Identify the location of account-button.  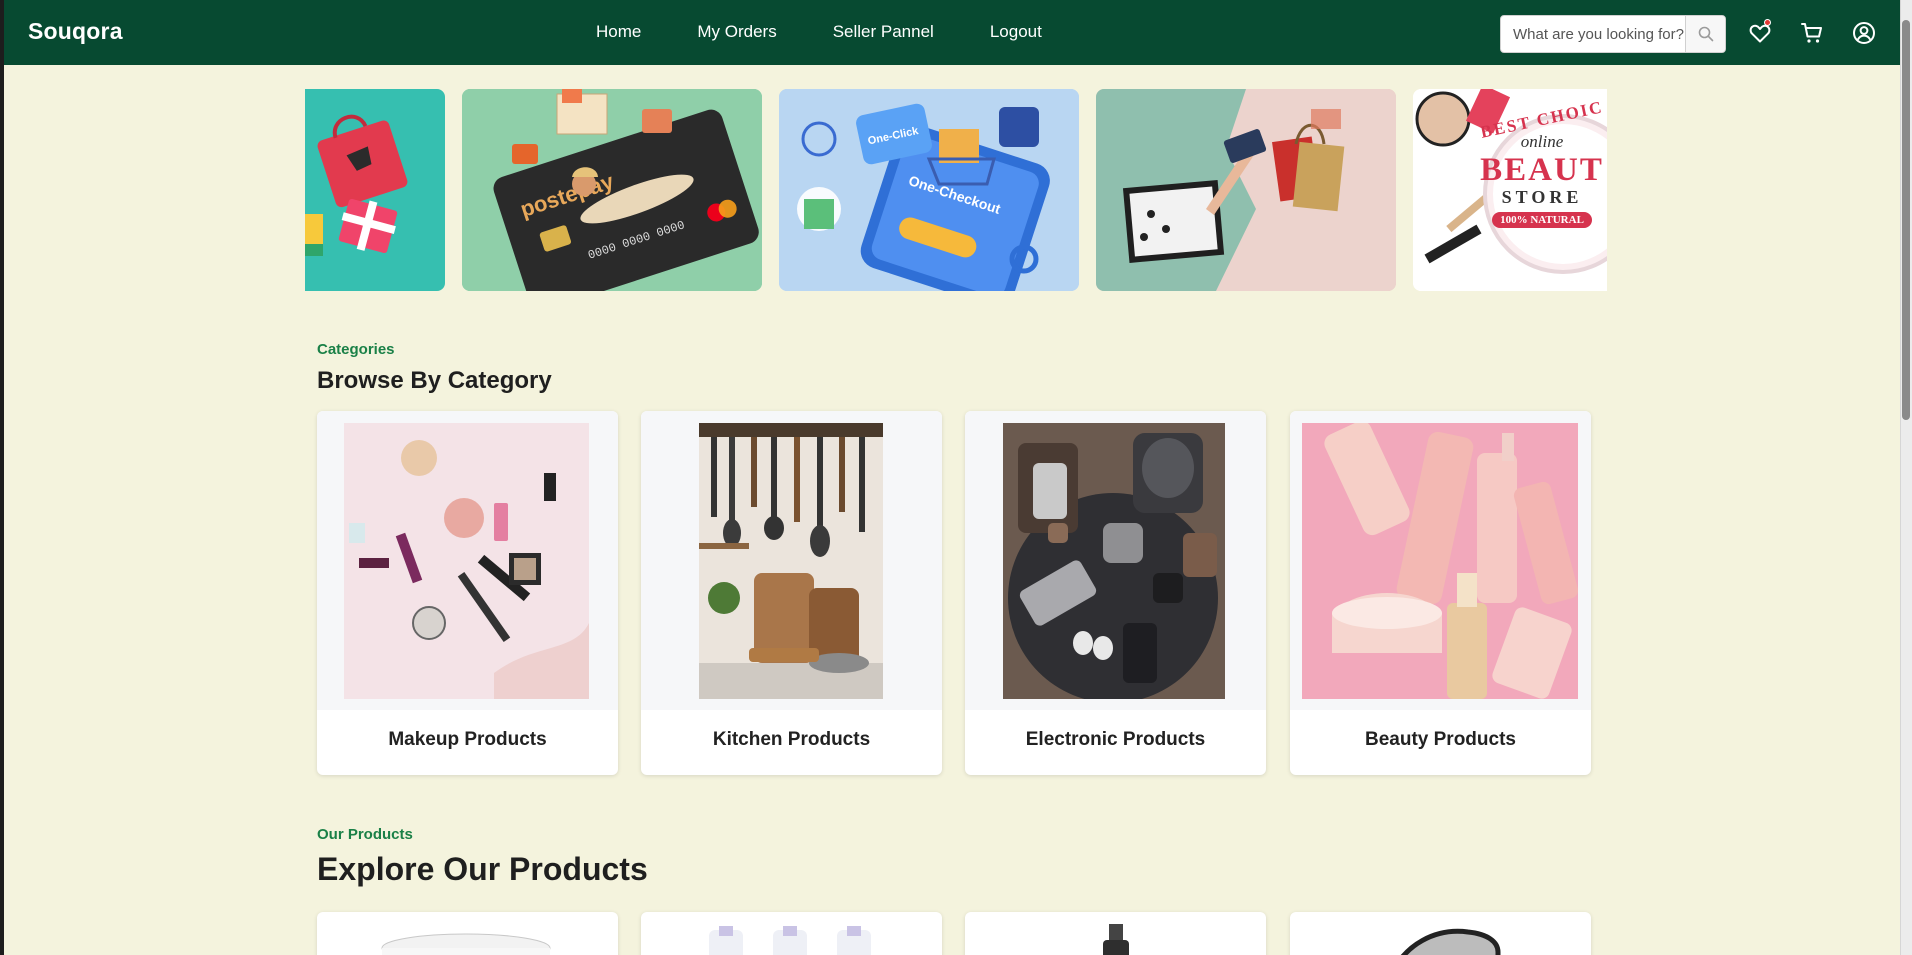
(1864, 33).